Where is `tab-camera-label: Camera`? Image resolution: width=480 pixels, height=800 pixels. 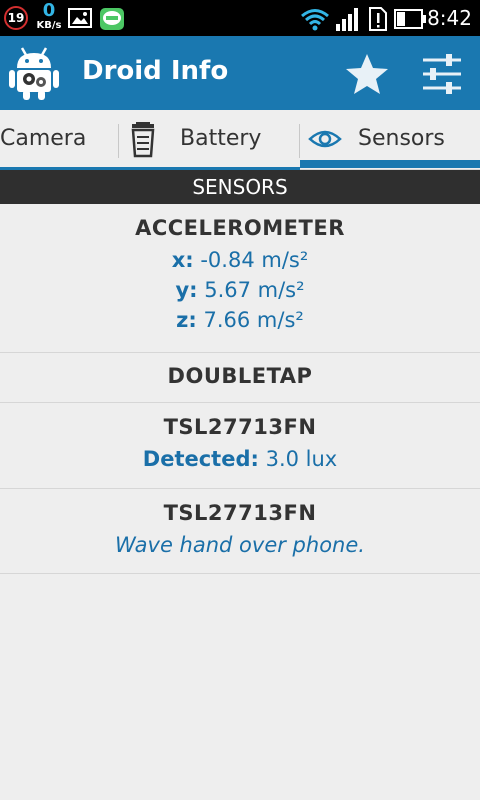
tab-camera-label: Camera is located at coordinates (43, 138).